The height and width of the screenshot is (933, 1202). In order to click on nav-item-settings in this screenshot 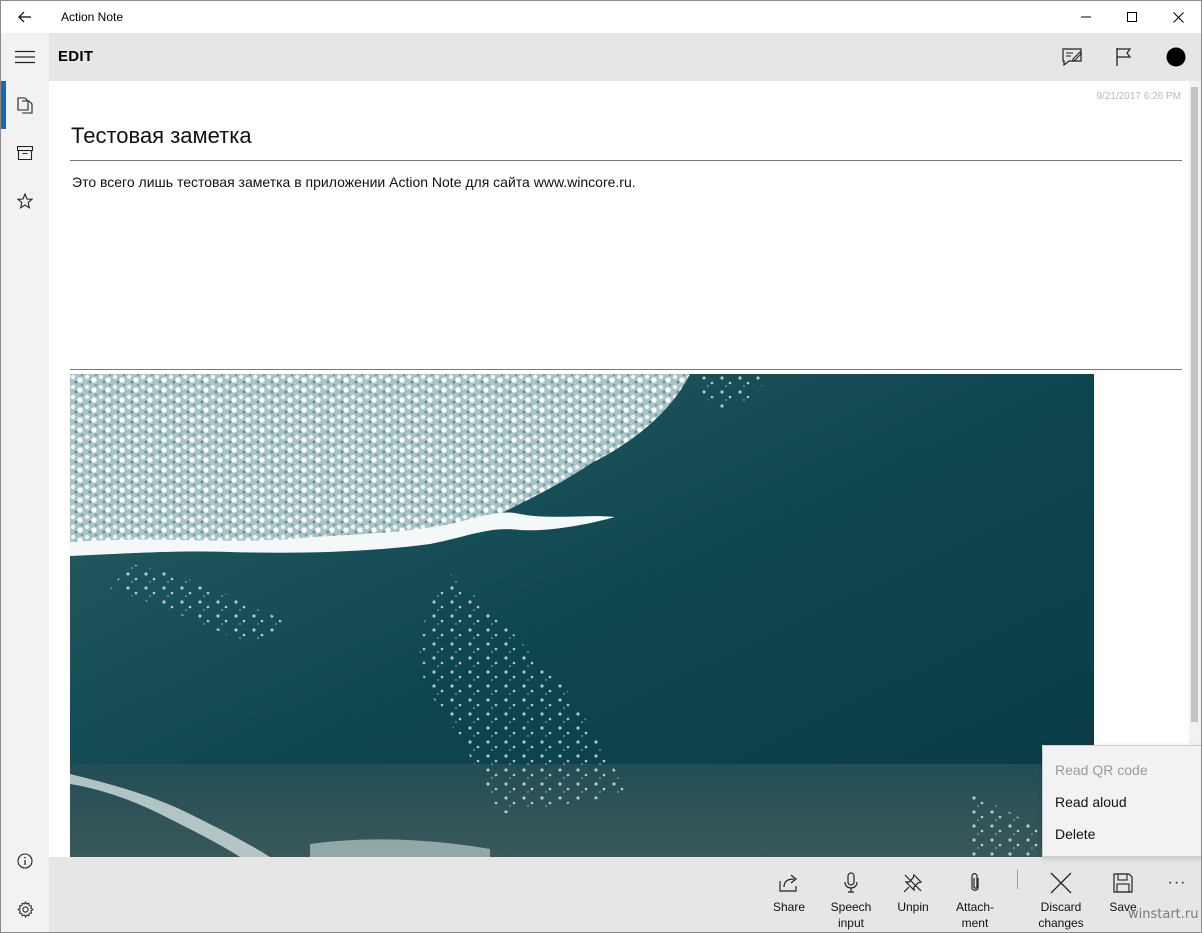, I will do `click(25, 908)`.